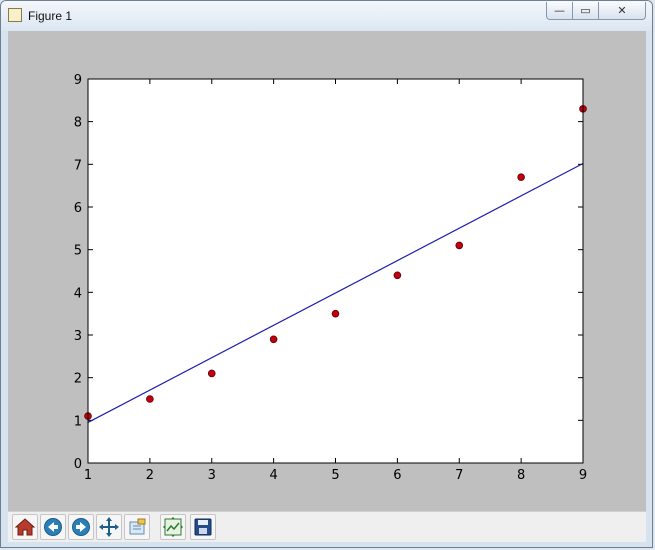 The image size is (655, 550). I want to click on home-button, so click(25, 527).